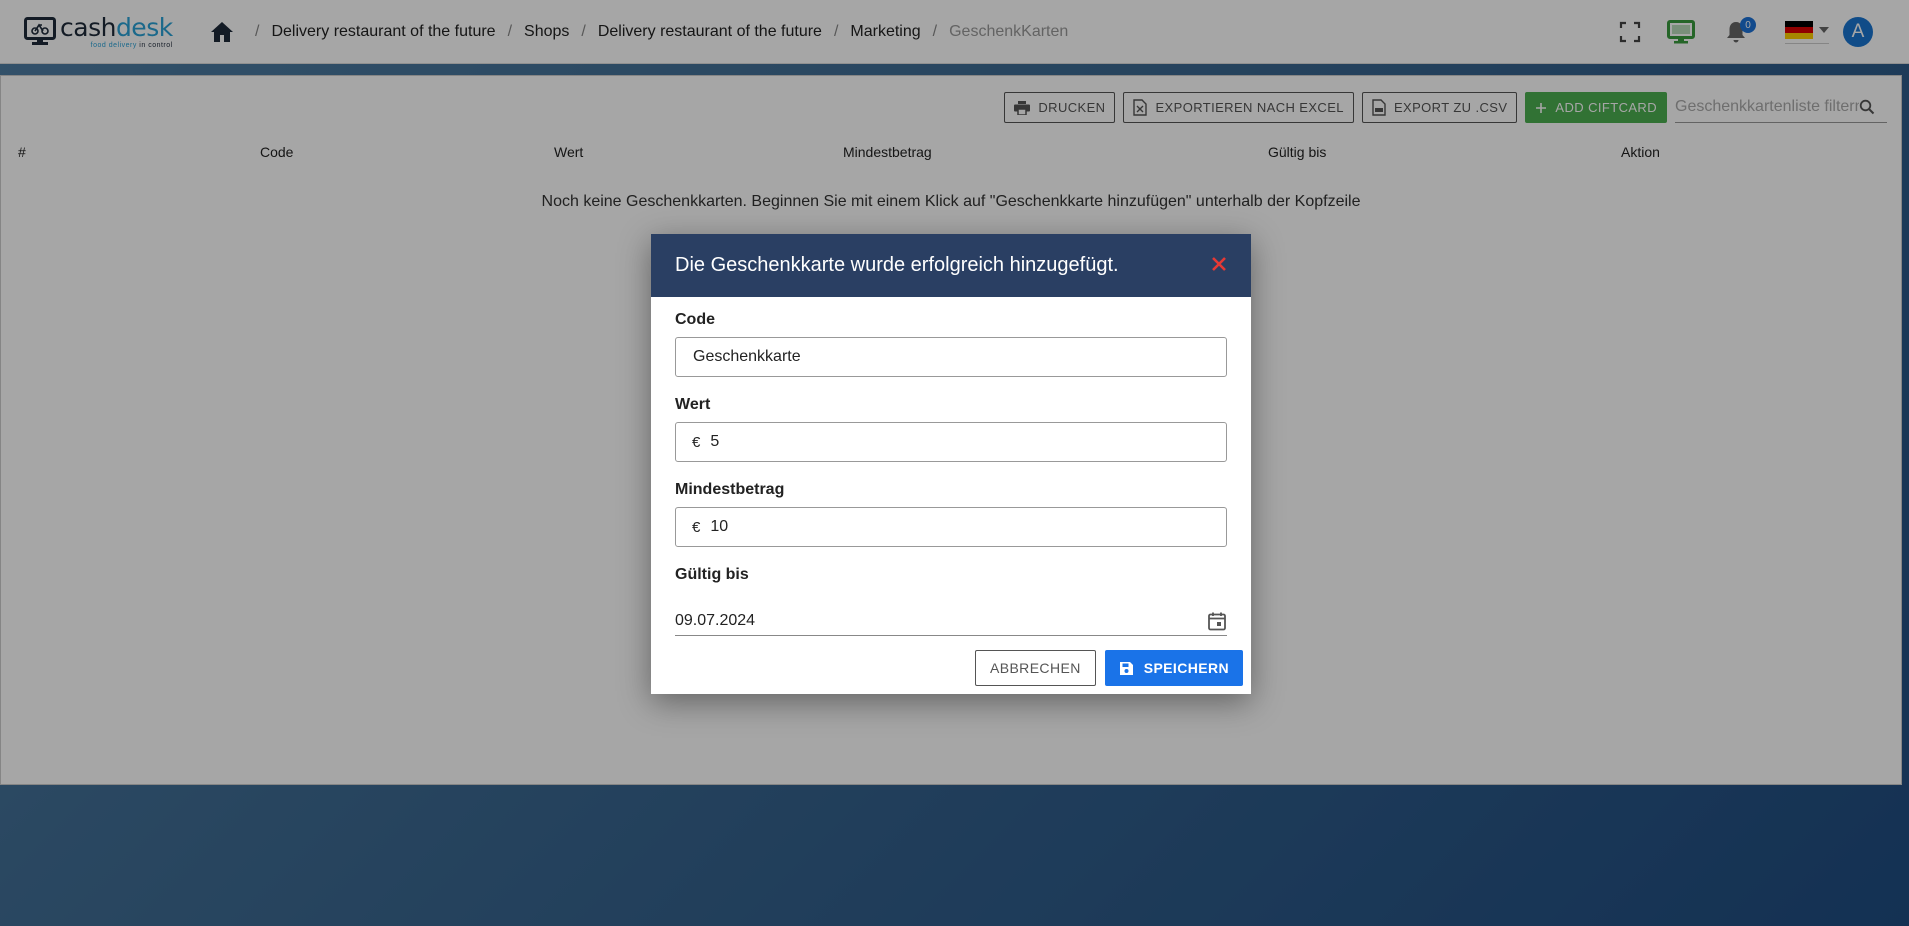 This screenshot has height=926, width=1909. What do you see at coordinates (712, 574) in the screenshot?
I see `gueltig-bis-label: Gültig bis` at bounding box center [712, 574].